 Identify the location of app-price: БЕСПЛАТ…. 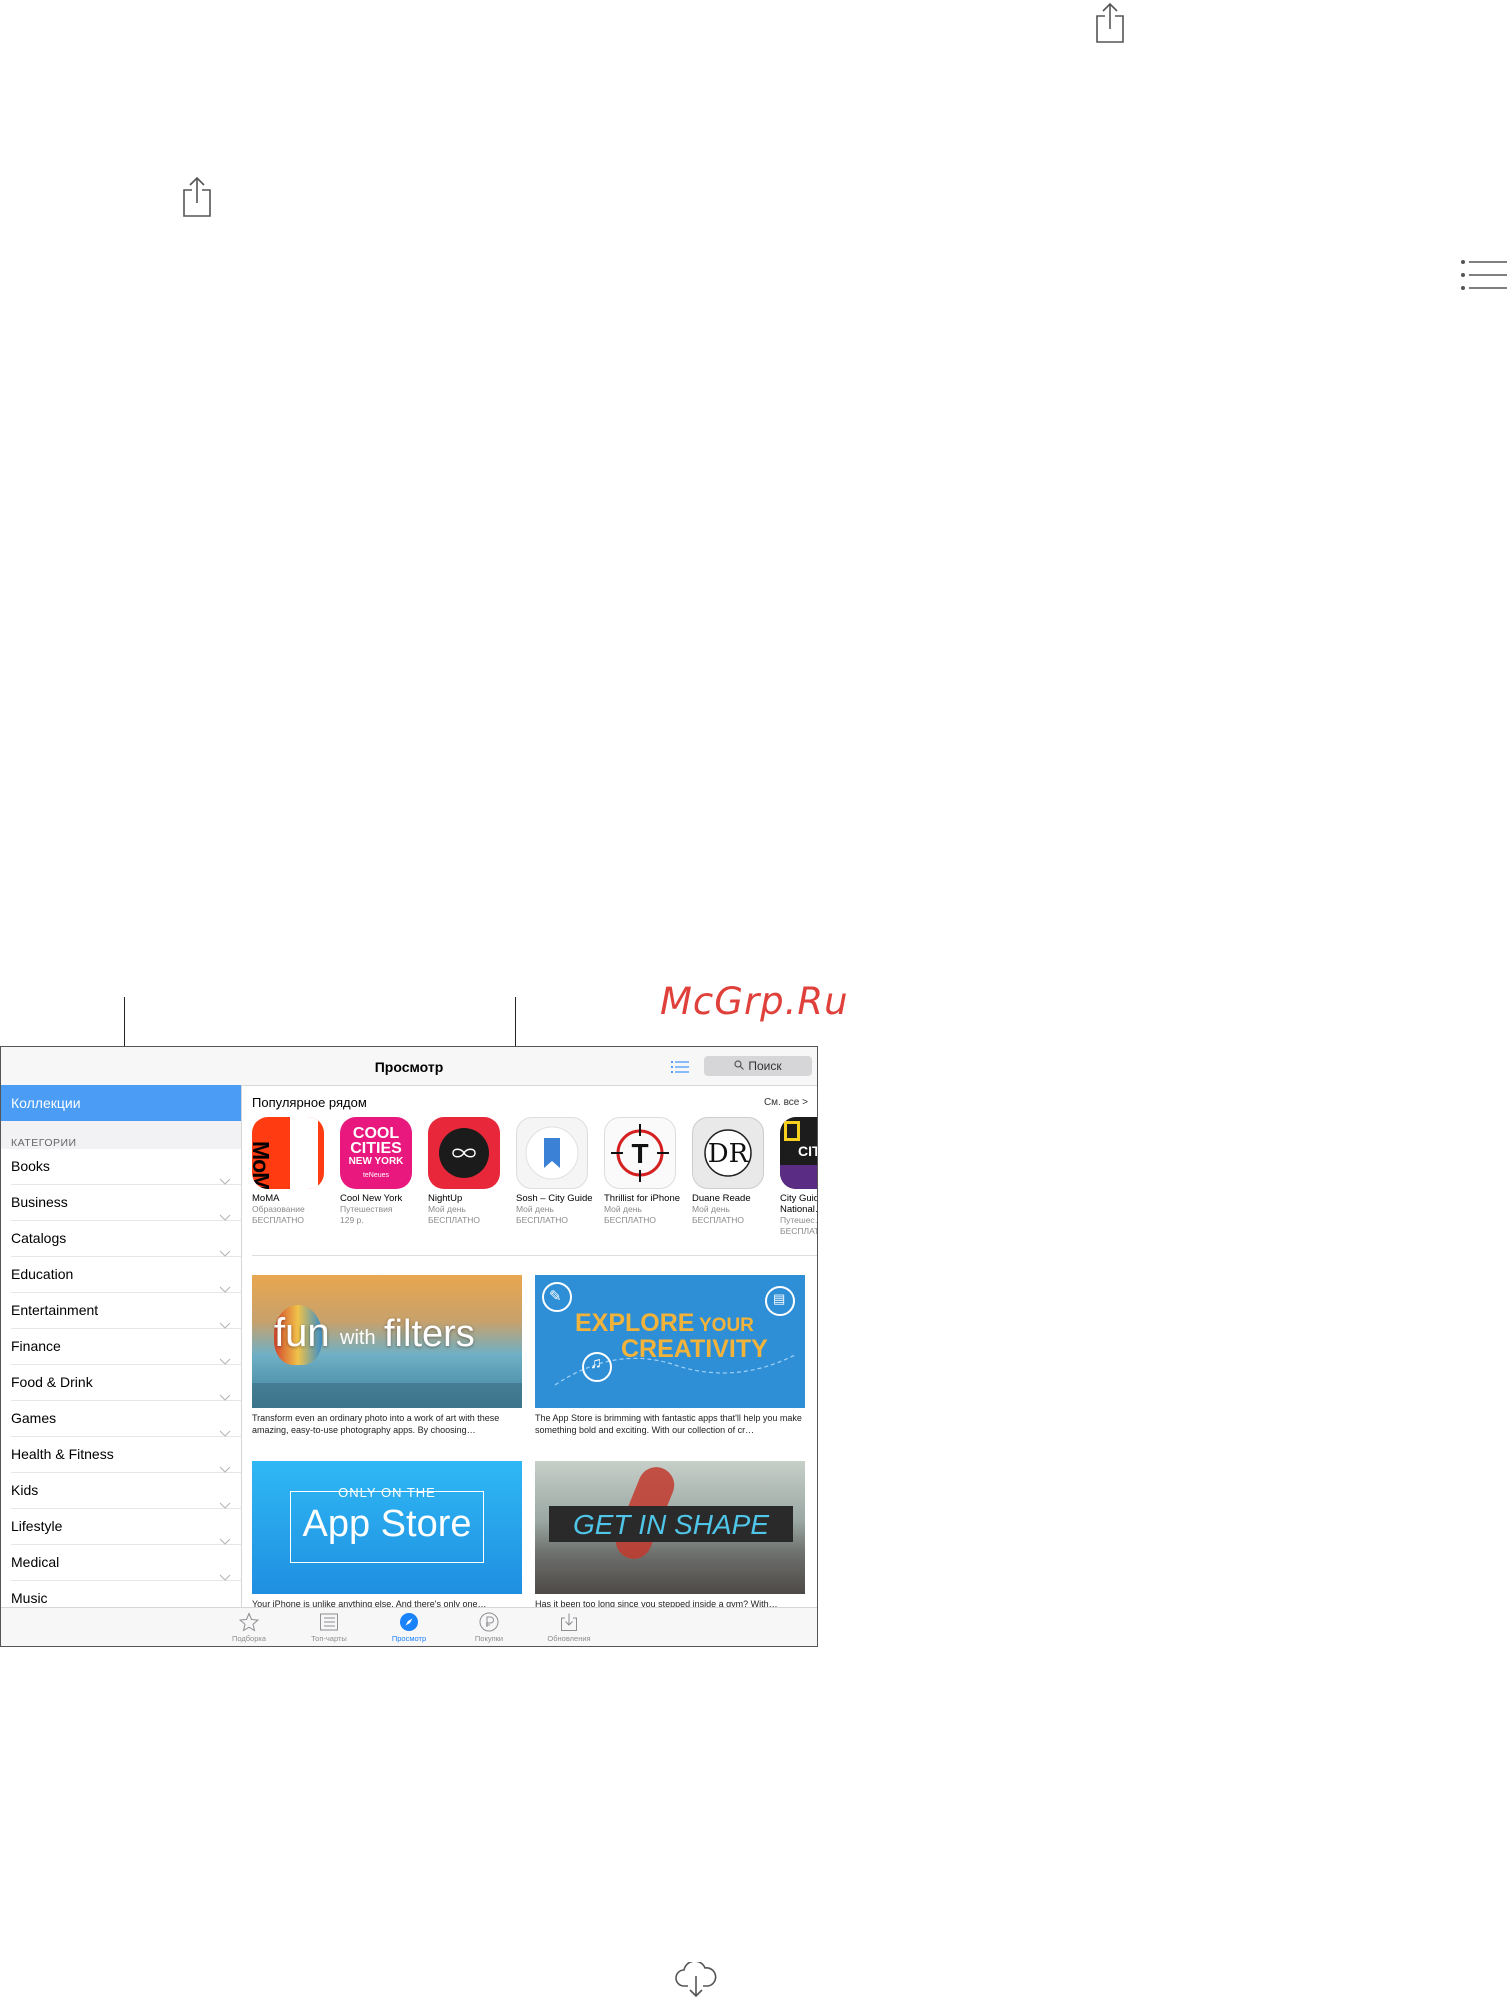
(798, 1231).